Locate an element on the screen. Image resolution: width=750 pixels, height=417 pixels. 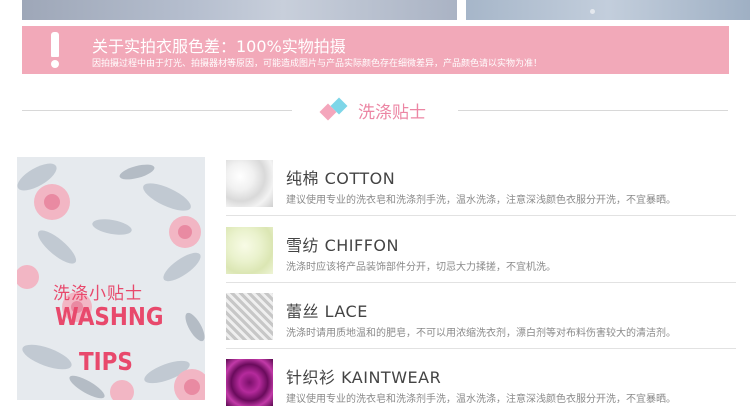
exclamation-icon is located at coordinates (55, 50).